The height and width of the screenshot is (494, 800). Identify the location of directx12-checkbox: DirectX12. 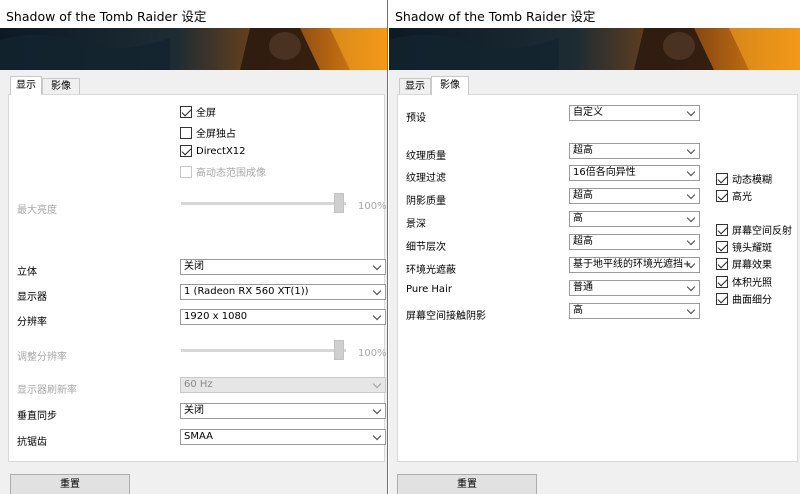
(213, 151).